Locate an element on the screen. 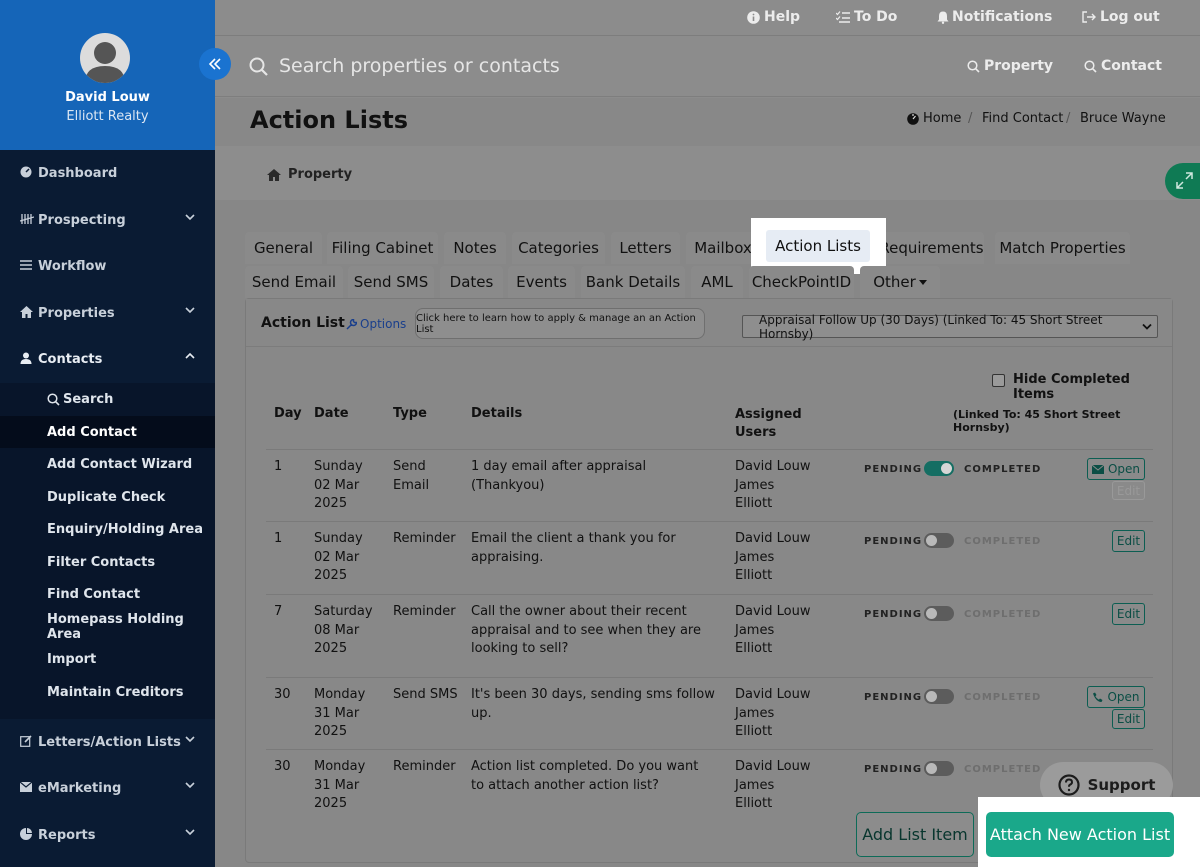  sidebar-sub-find-contact: Find Contact is located at coordinates (107, 594).